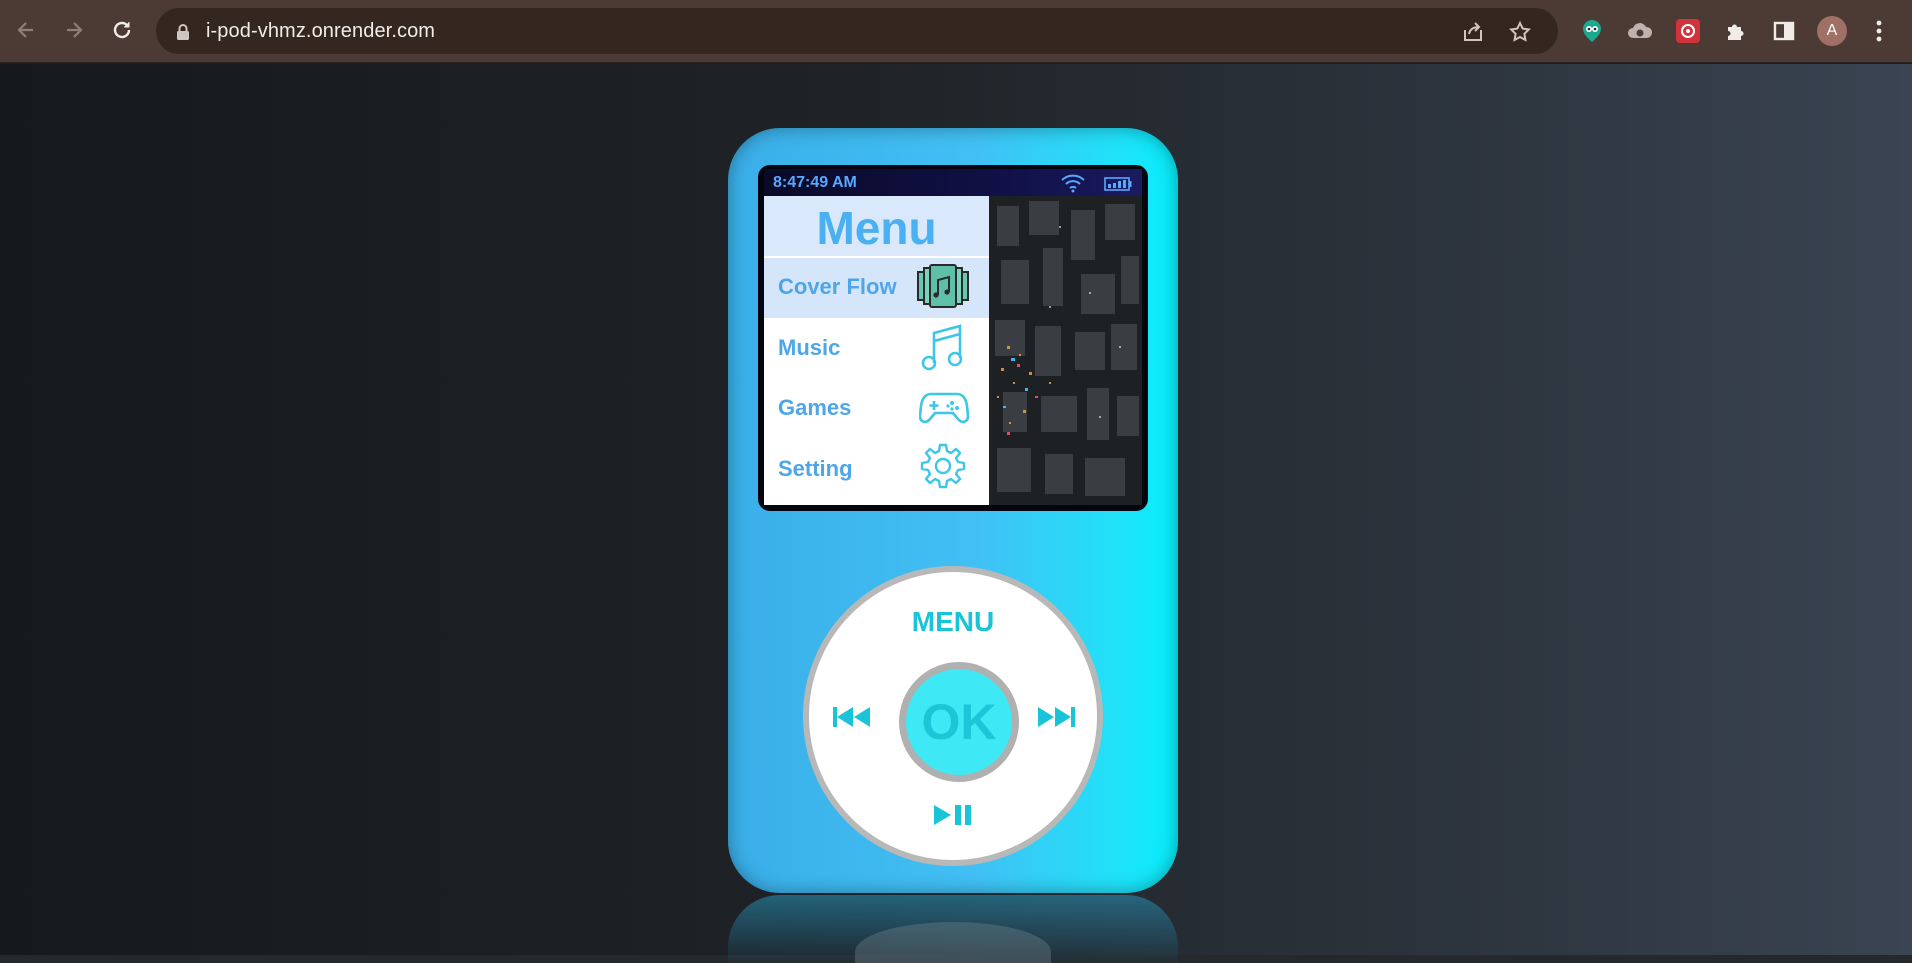 The width and height of the screenshot is (1912, 963). I want to click on menu-title: Menu, so click(876, 226).